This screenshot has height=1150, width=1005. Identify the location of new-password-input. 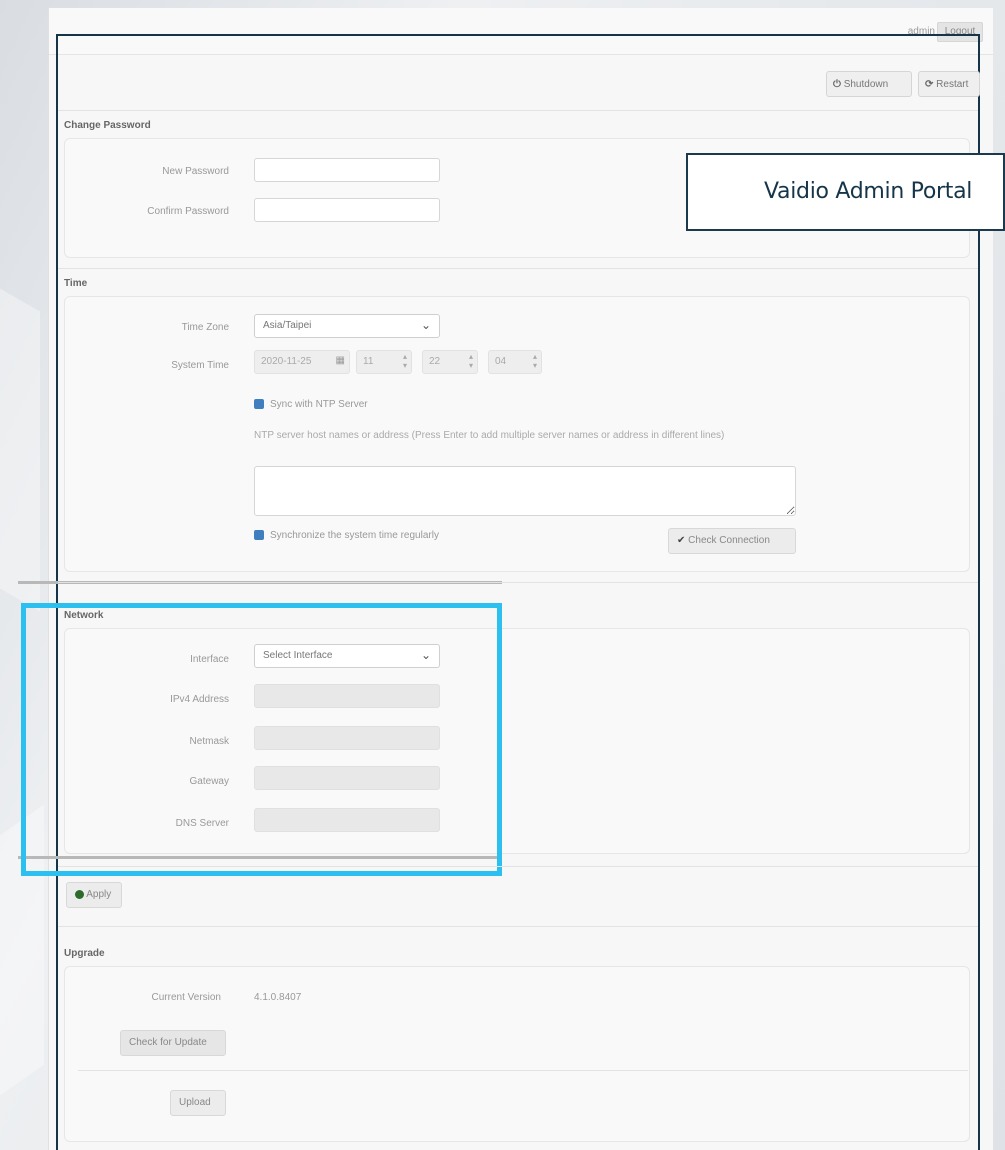
(347, 170).